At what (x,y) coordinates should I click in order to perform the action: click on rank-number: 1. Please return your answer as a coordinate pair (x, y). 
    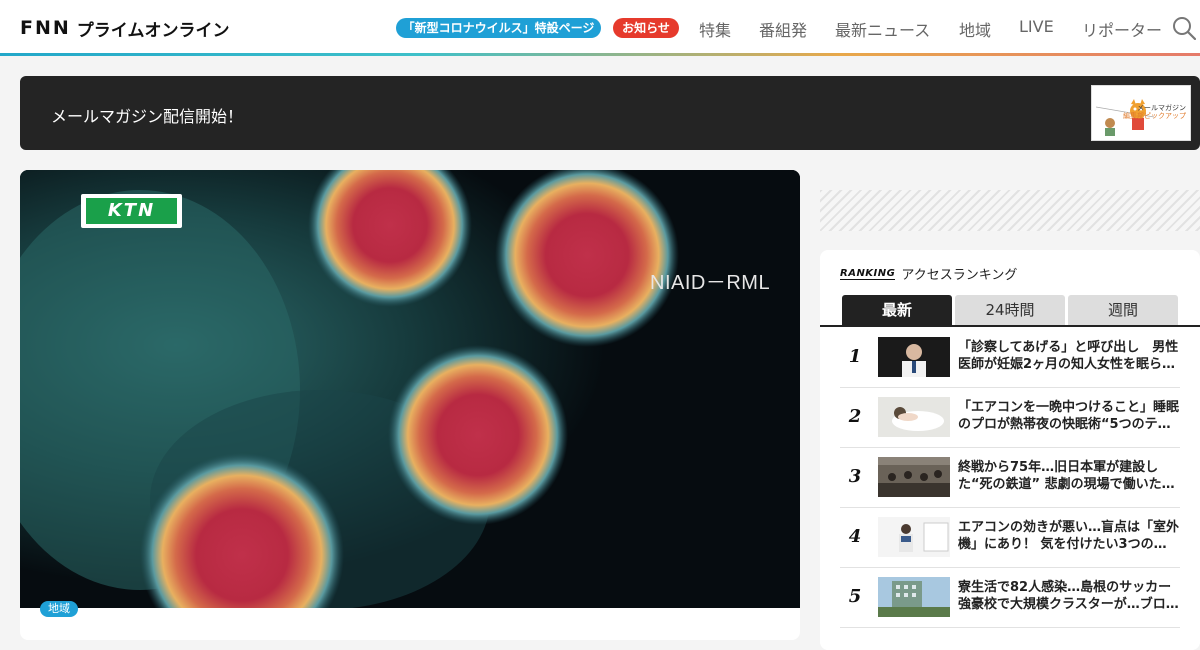
    Looking at the image, I should click on (855, 356).